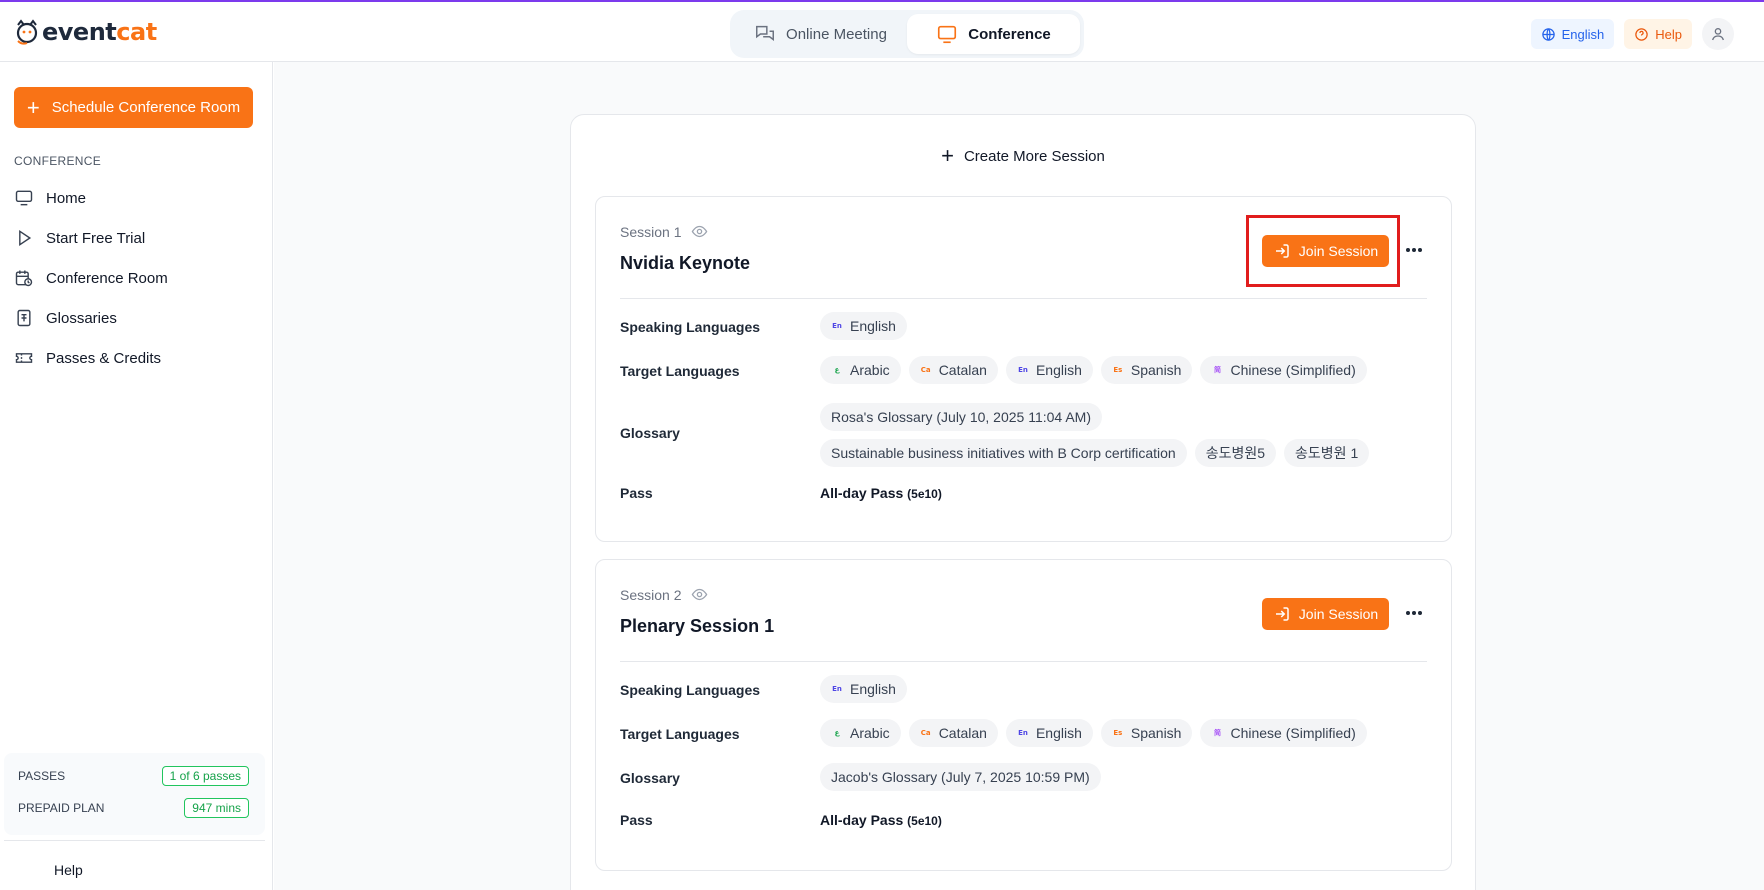 This screenshot has width=1764, height=890. Describe the element at coordinates (81, 318) in the screenshot. I see `sidebar-item-label: Glossaries` at that location.